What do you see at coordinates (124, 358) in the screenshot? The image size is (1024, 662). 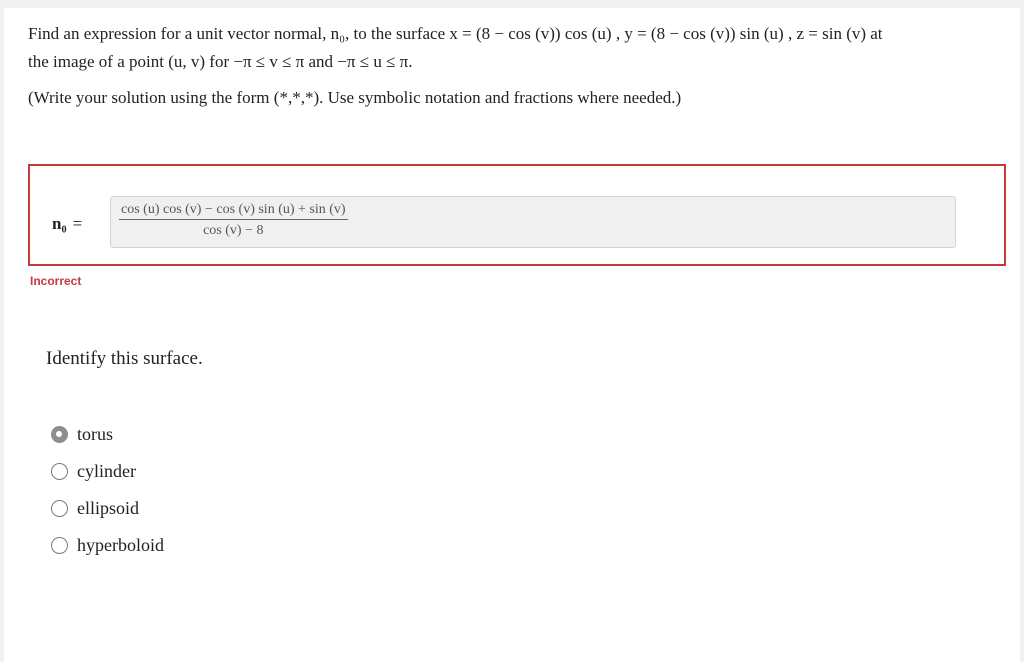 I see `surface-question: Identify this surface.` at bounding box center [124, 358].